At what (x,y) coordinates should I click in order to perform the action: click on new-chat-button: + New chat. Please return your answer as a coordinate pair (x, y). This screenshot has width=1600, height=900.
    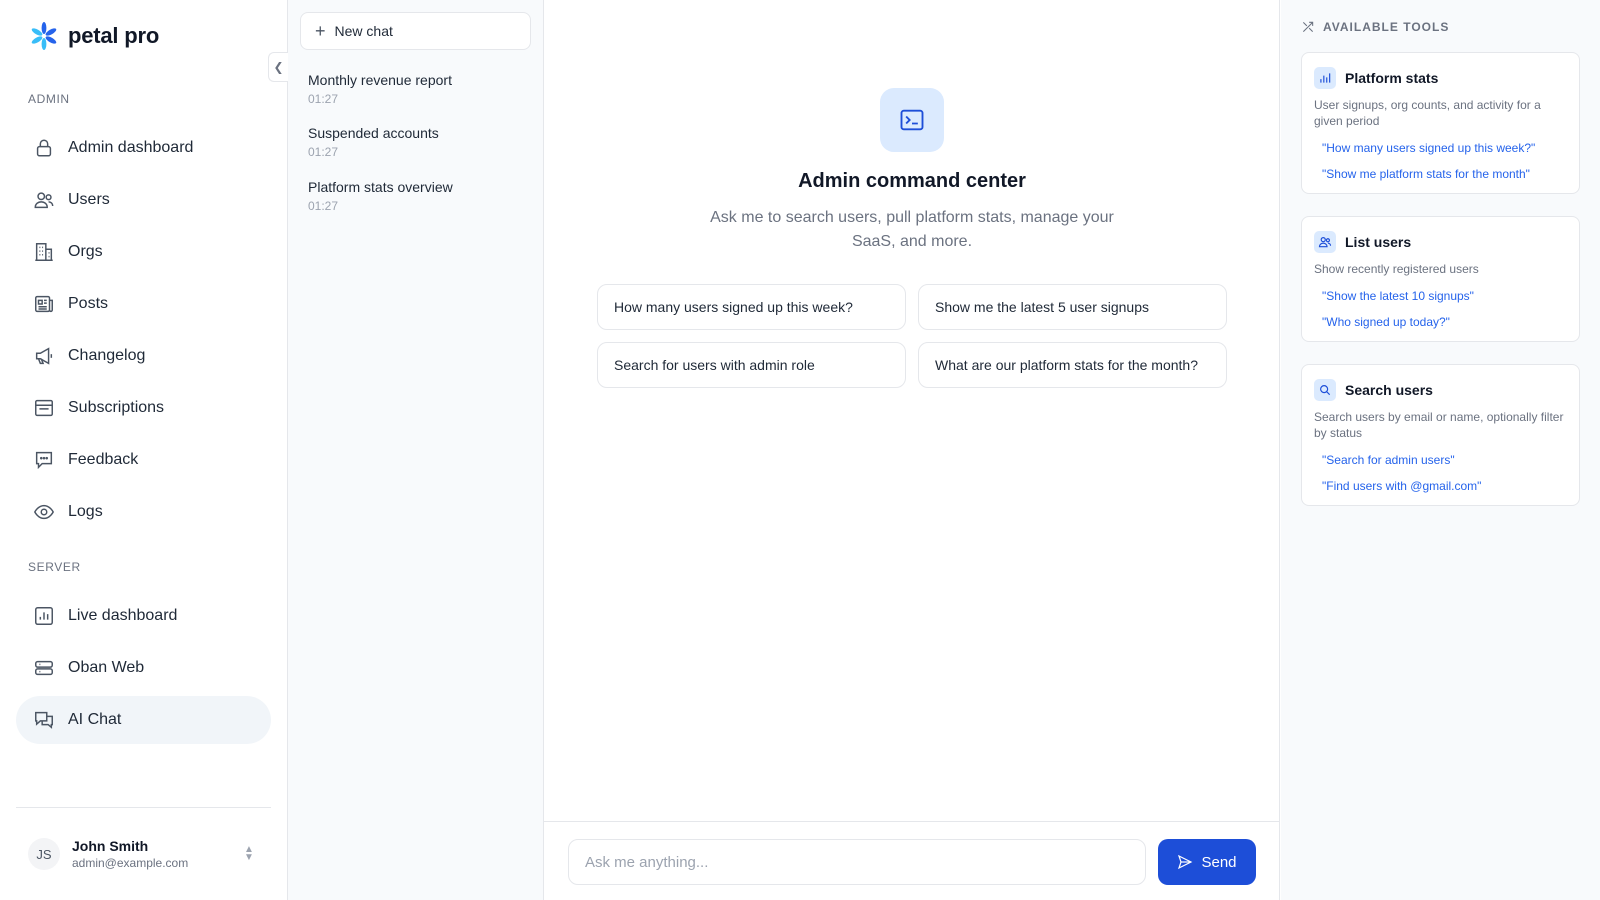
    Looking at the image, I should click on (415, 31).